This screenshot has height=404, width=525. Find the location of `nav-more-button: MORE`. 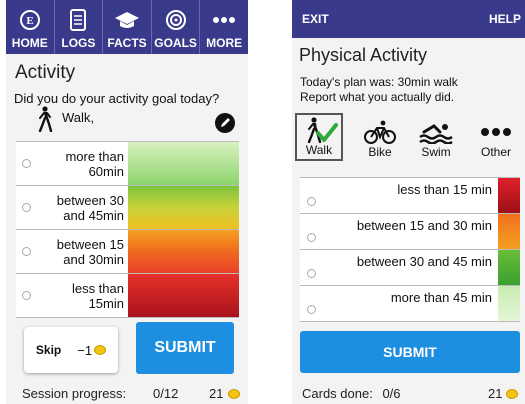

nav-more-button: MORE is located at coordinates (224, 27).